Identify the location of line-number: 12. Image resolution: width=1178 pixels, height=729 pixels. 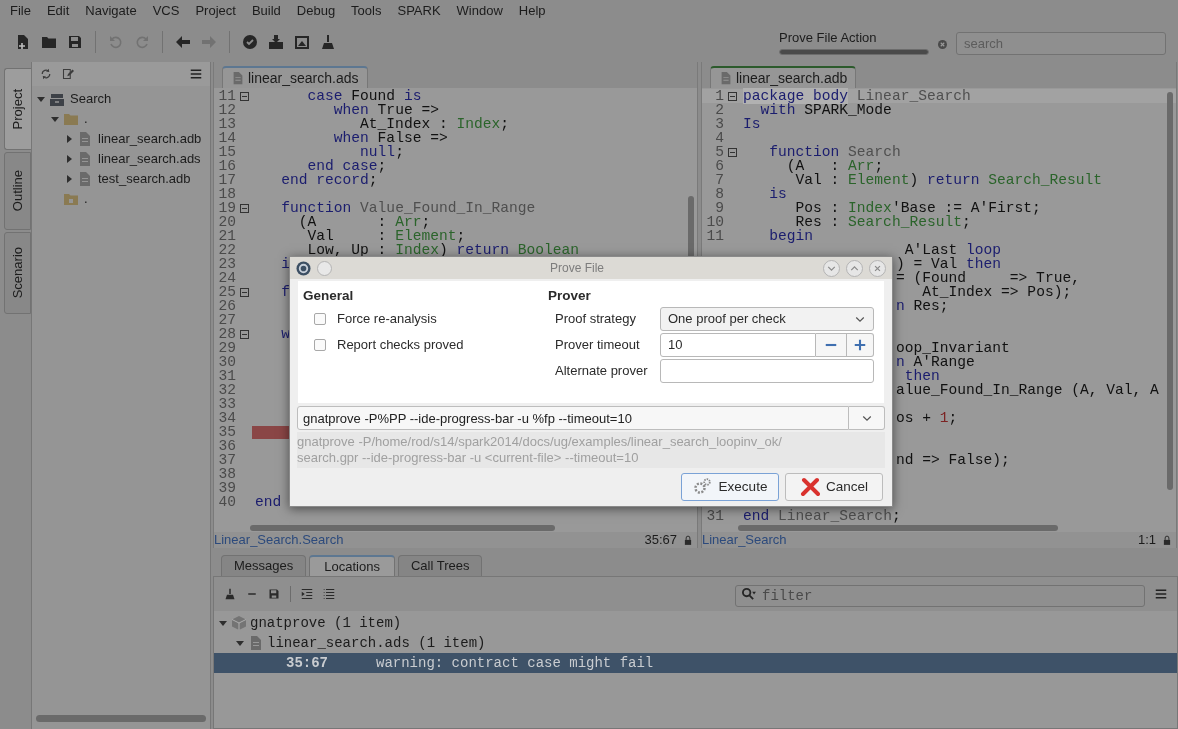
(227, 110).